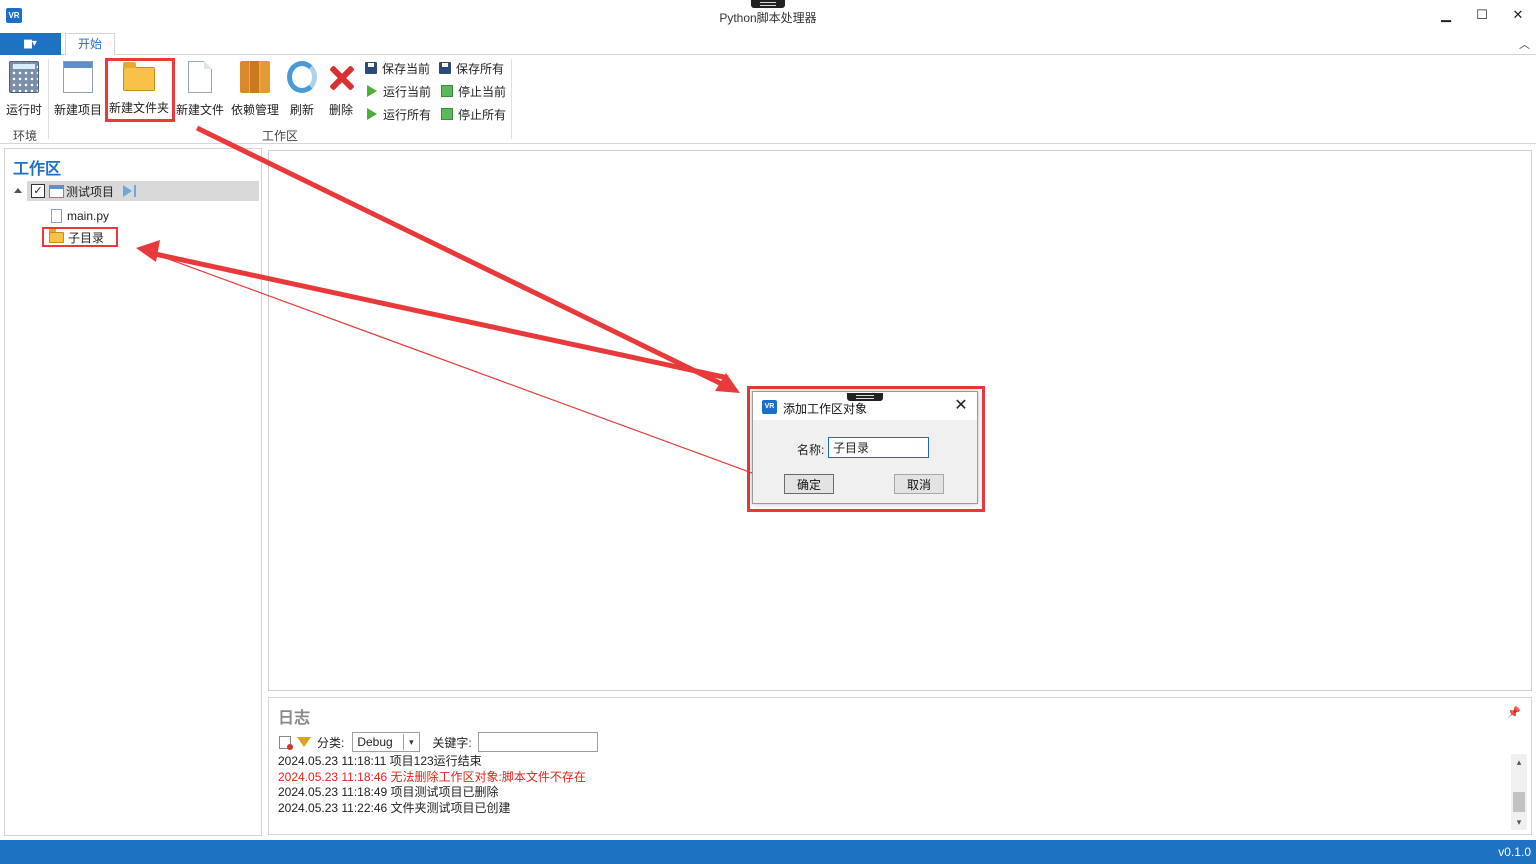 The height and width of the screenshot is (864, 1536). I want to click on new-folder-label: 新建文件夹, so click(138, 108).